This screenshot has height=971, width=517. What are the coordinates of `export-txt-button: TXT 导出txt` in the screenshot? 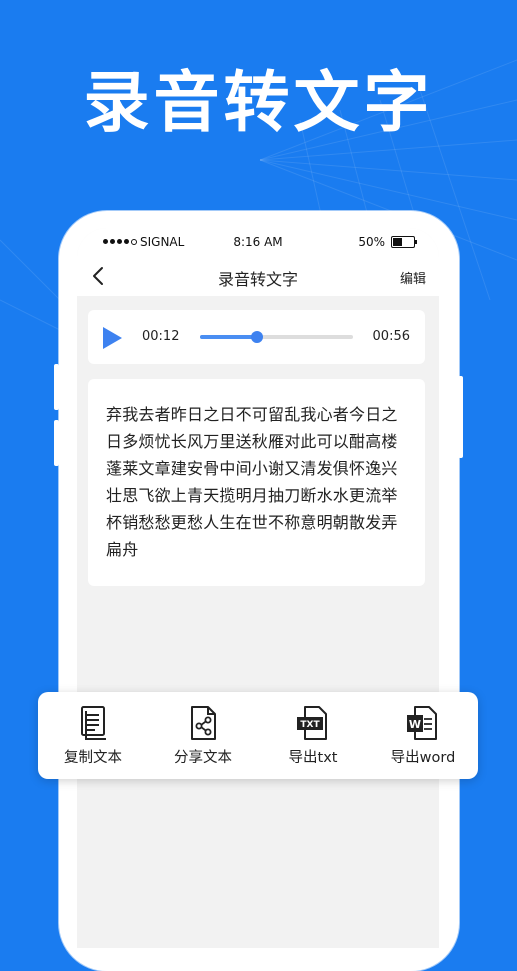 It's located at (313, 735).